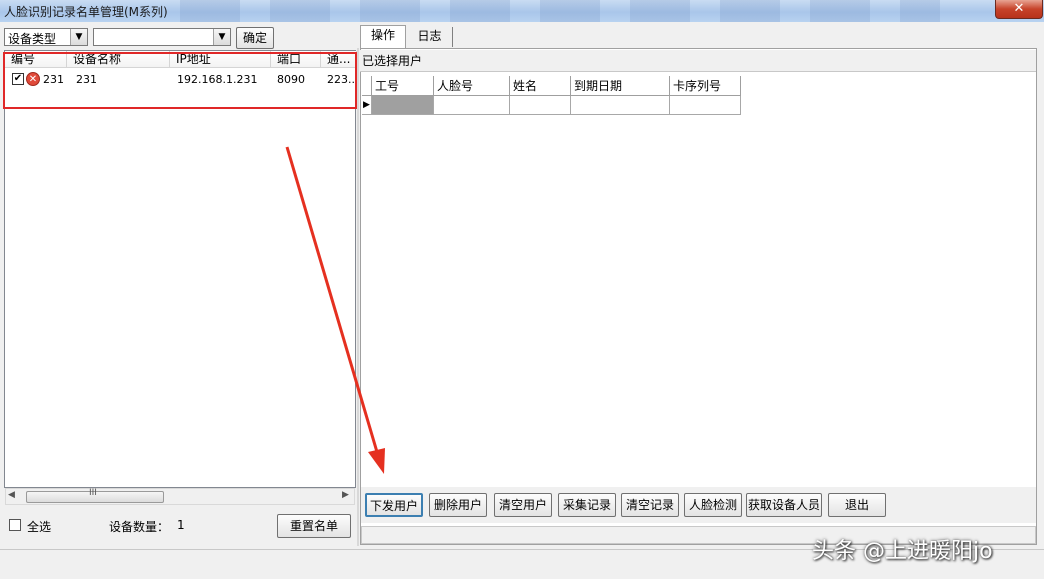 This screenshot has height=579, width=1044. Describe the element at coordinates (784, 505) in the screenshot. I see `get-device-users-button: 获取设备人员` at that location.